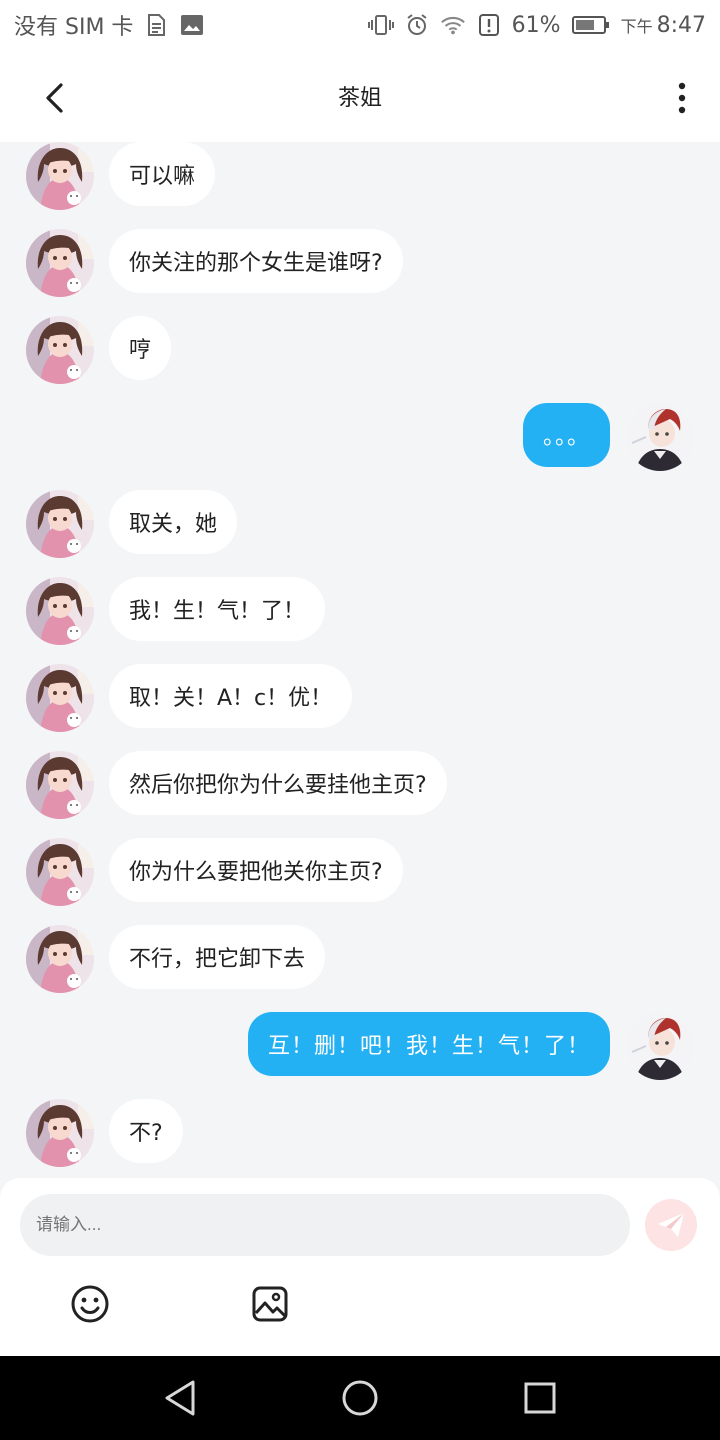 The image size is (720, 1440). I want to click on image-notification-icon, so click(192, 25).